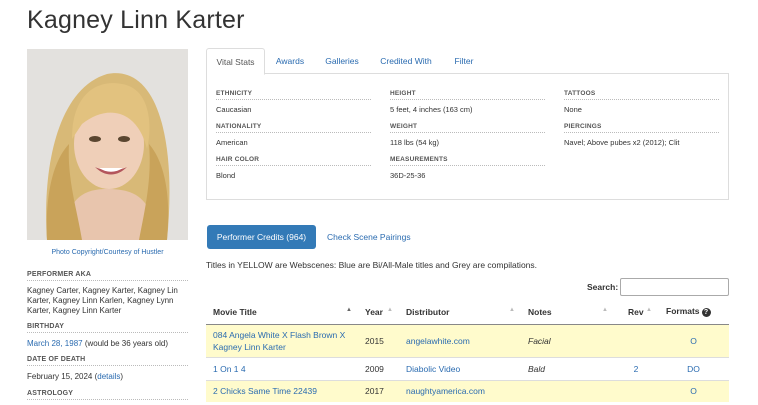  Describe the element at coordinates (282, 312) in the screenshot. I see `col-movie-title: Movie Title ▲` at that location.